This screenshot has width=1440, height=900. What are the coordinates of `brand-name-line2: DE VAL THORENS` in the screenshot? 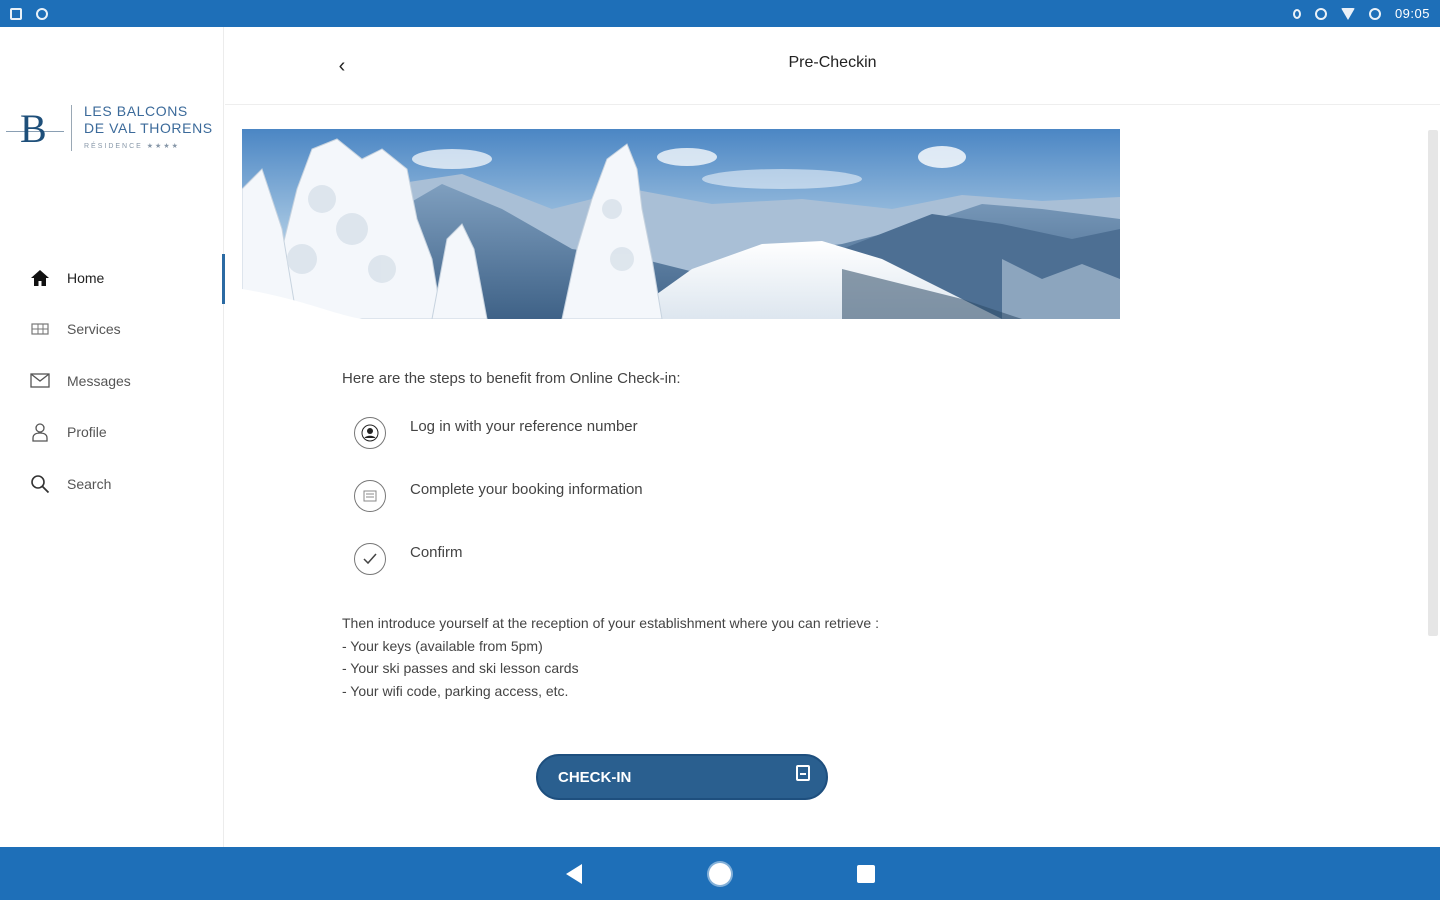 It's located at (148, 128).